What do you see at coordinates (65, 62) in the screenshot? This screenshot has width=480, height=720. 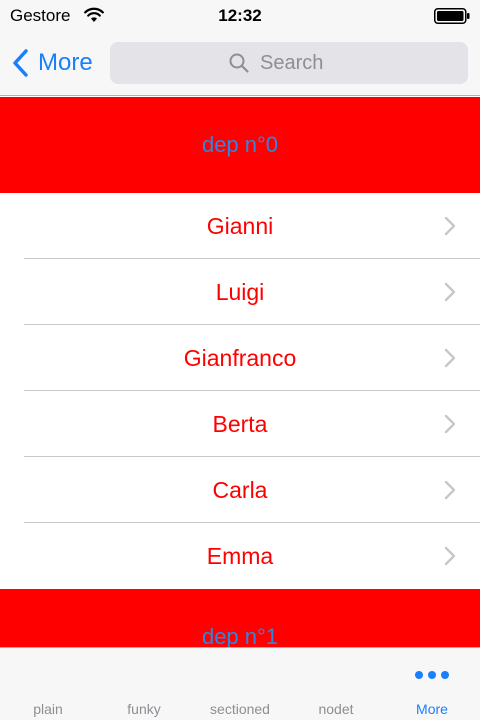 I see `back-button-label: More` at bounding box center [65, 62].